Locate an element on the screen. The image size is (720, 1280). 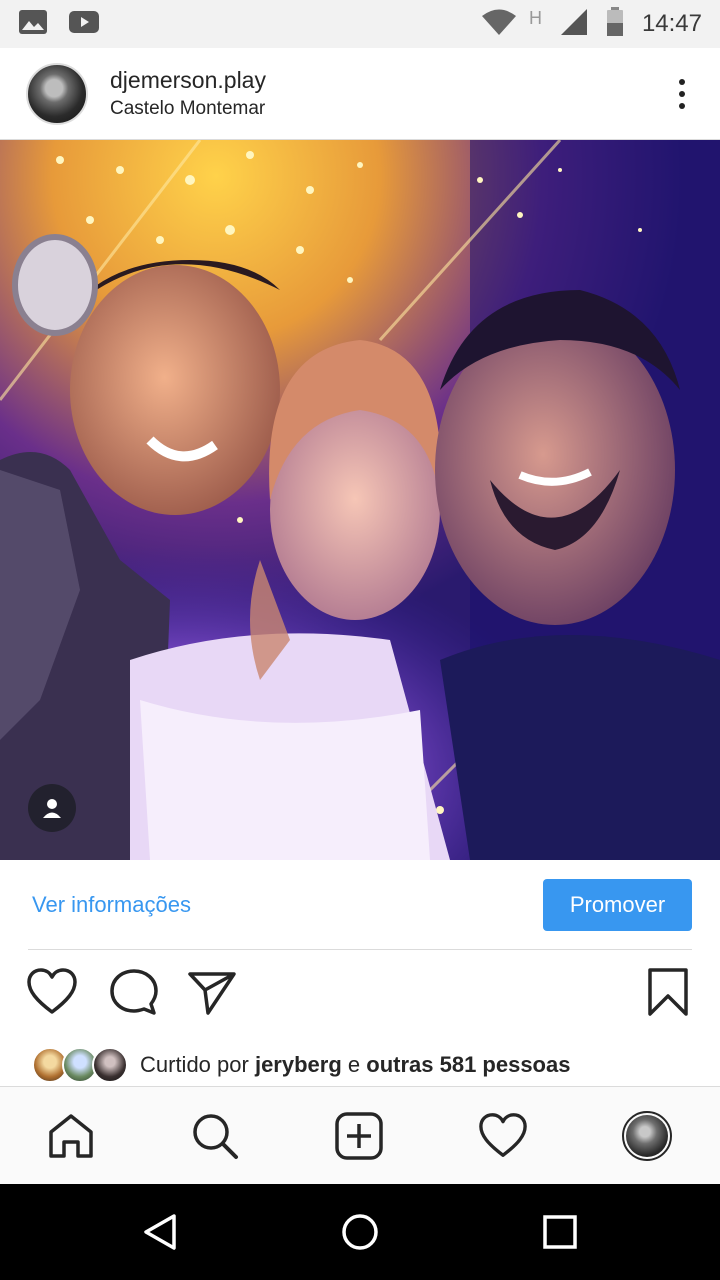
home-icon is located at coordinates (71, 1136).